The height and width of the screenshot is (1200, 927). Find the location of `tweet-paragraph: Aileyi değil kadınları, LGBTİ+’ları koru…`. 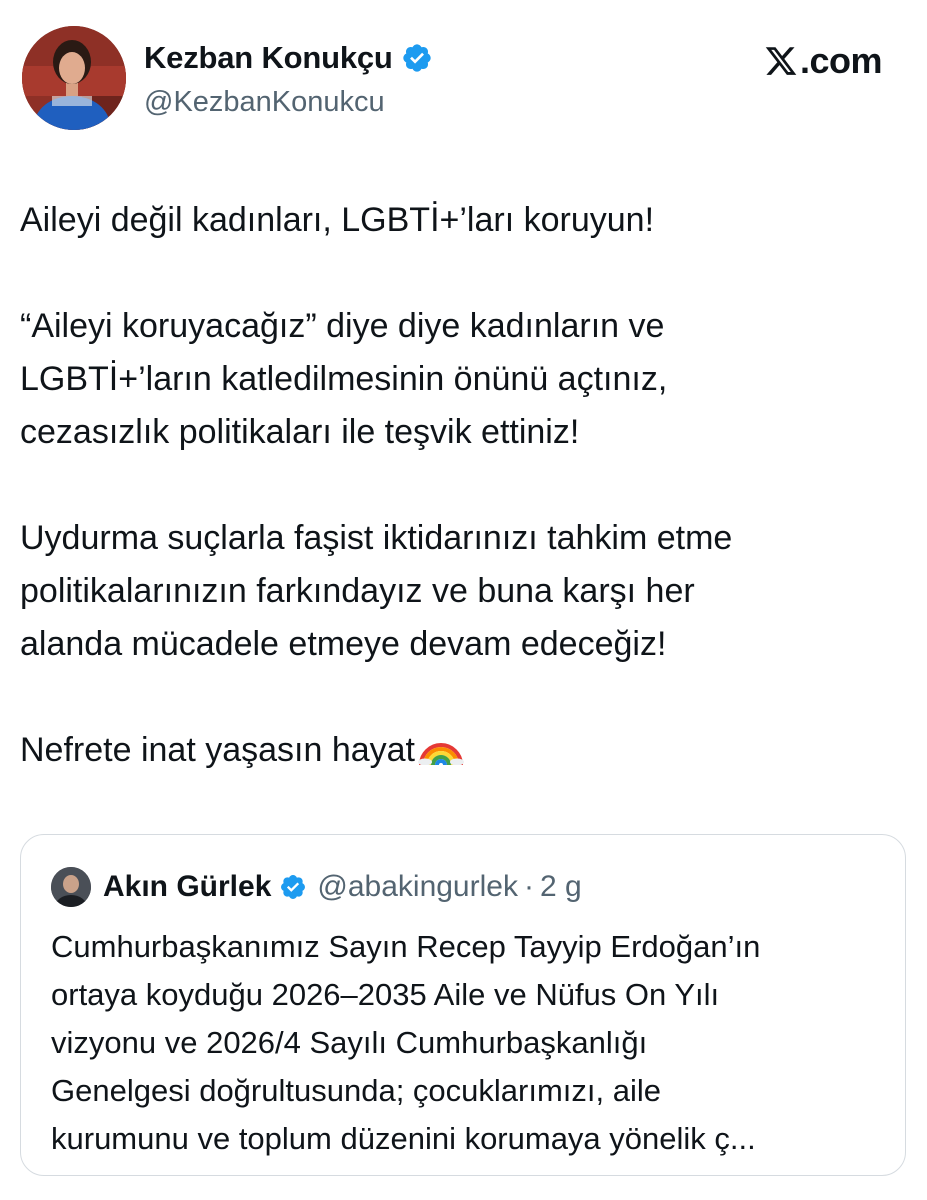

tweet-paragraph: Aileyi değil kadınları, LGBTİ+’ları koru… is located at coordinates (337, 220).